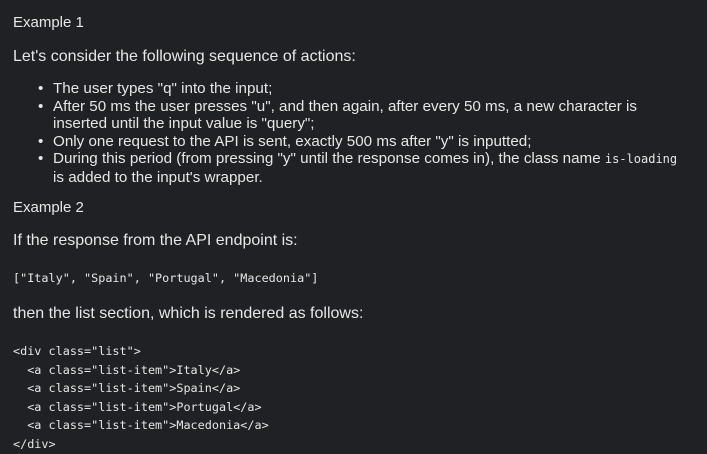  I want to click on list-item-text: The user types "q" into the input;, so click(163, 88).